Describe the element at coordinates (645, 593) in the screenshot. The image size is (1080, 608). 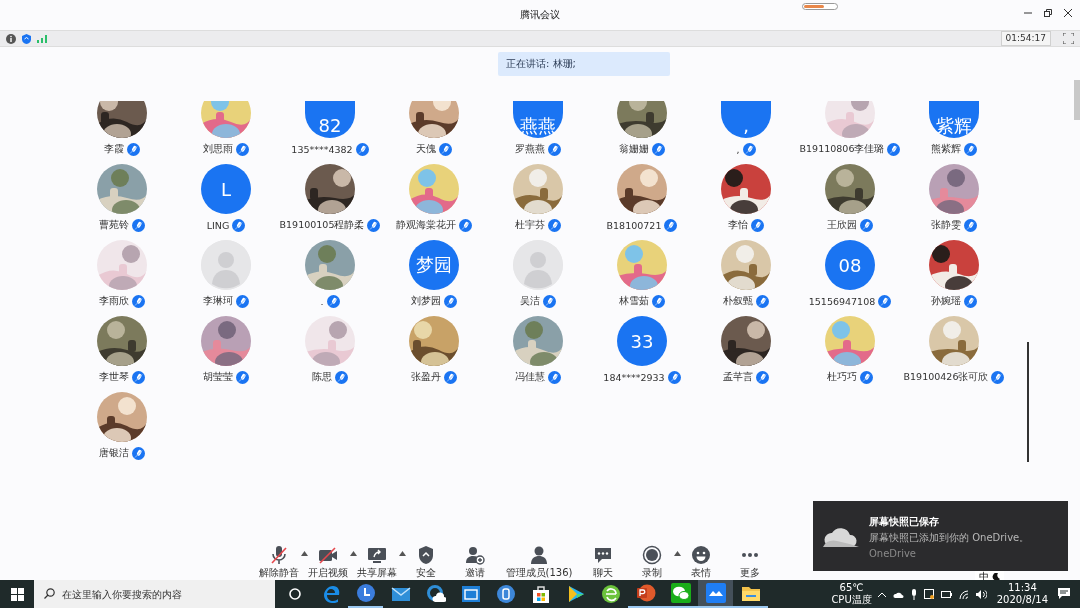
I see `presentation-icon` at that location.